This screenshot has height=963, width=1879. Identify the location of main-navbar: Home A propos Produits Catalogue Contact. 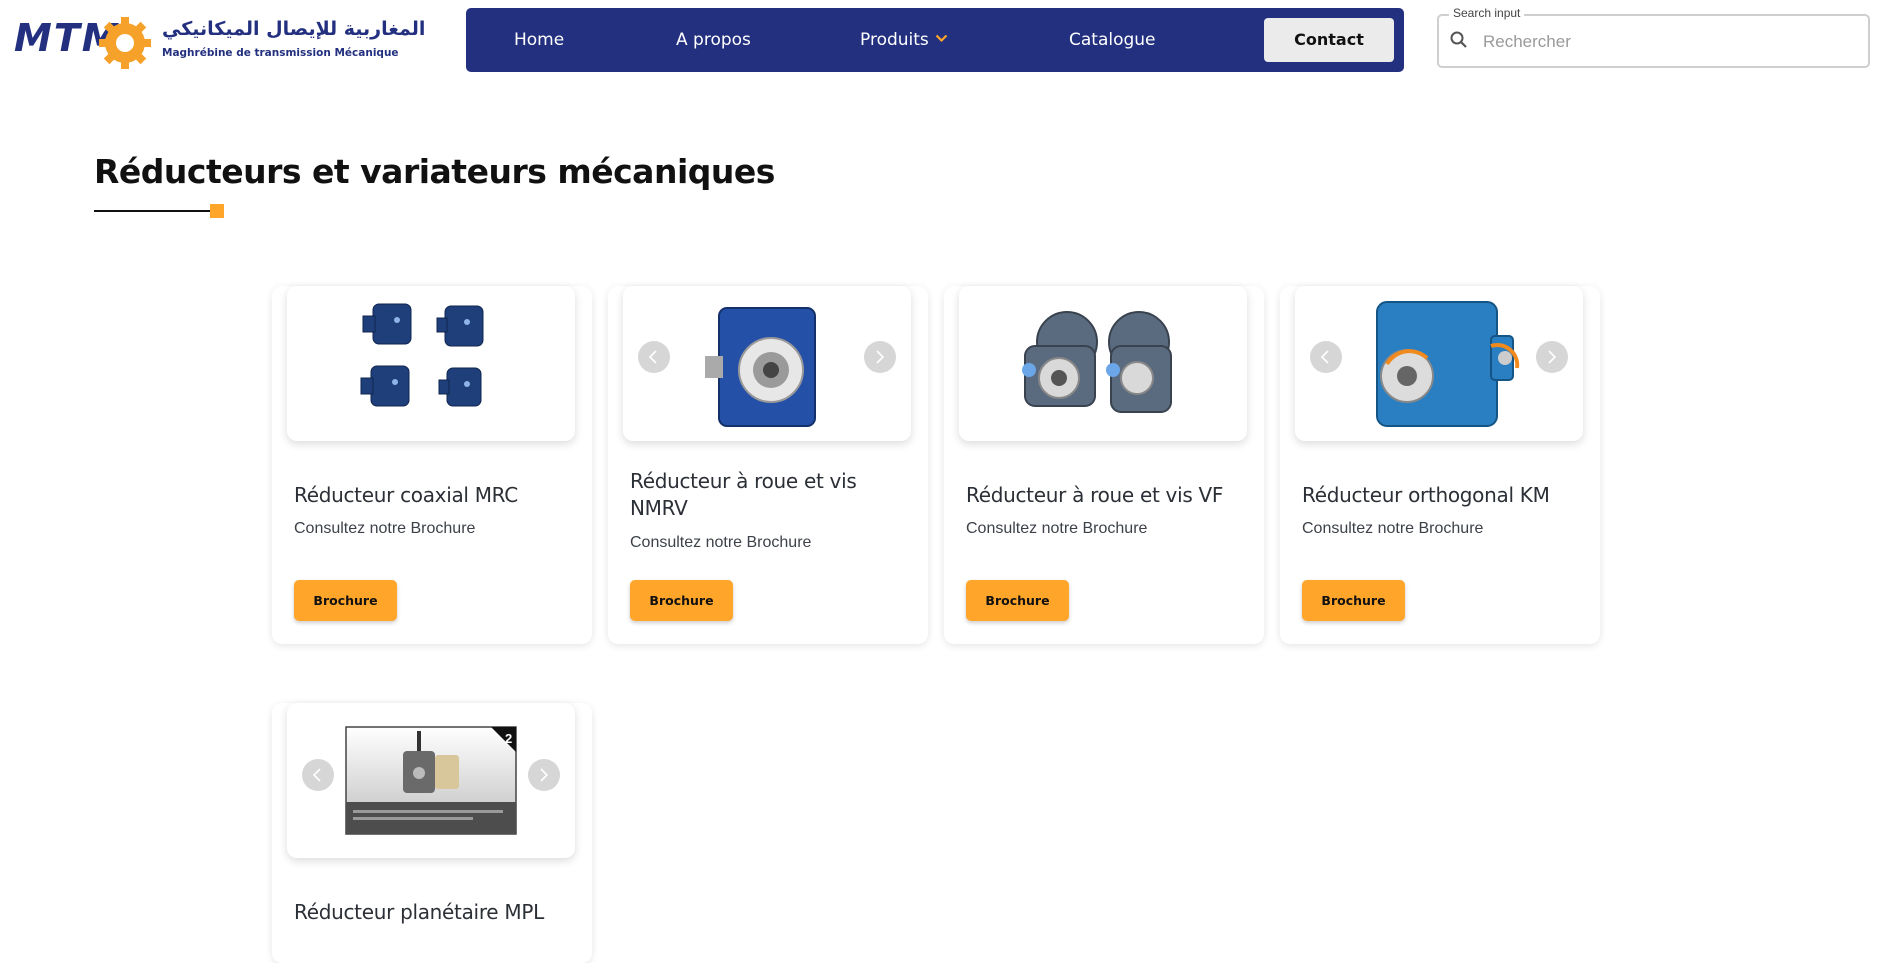
(935, 40).